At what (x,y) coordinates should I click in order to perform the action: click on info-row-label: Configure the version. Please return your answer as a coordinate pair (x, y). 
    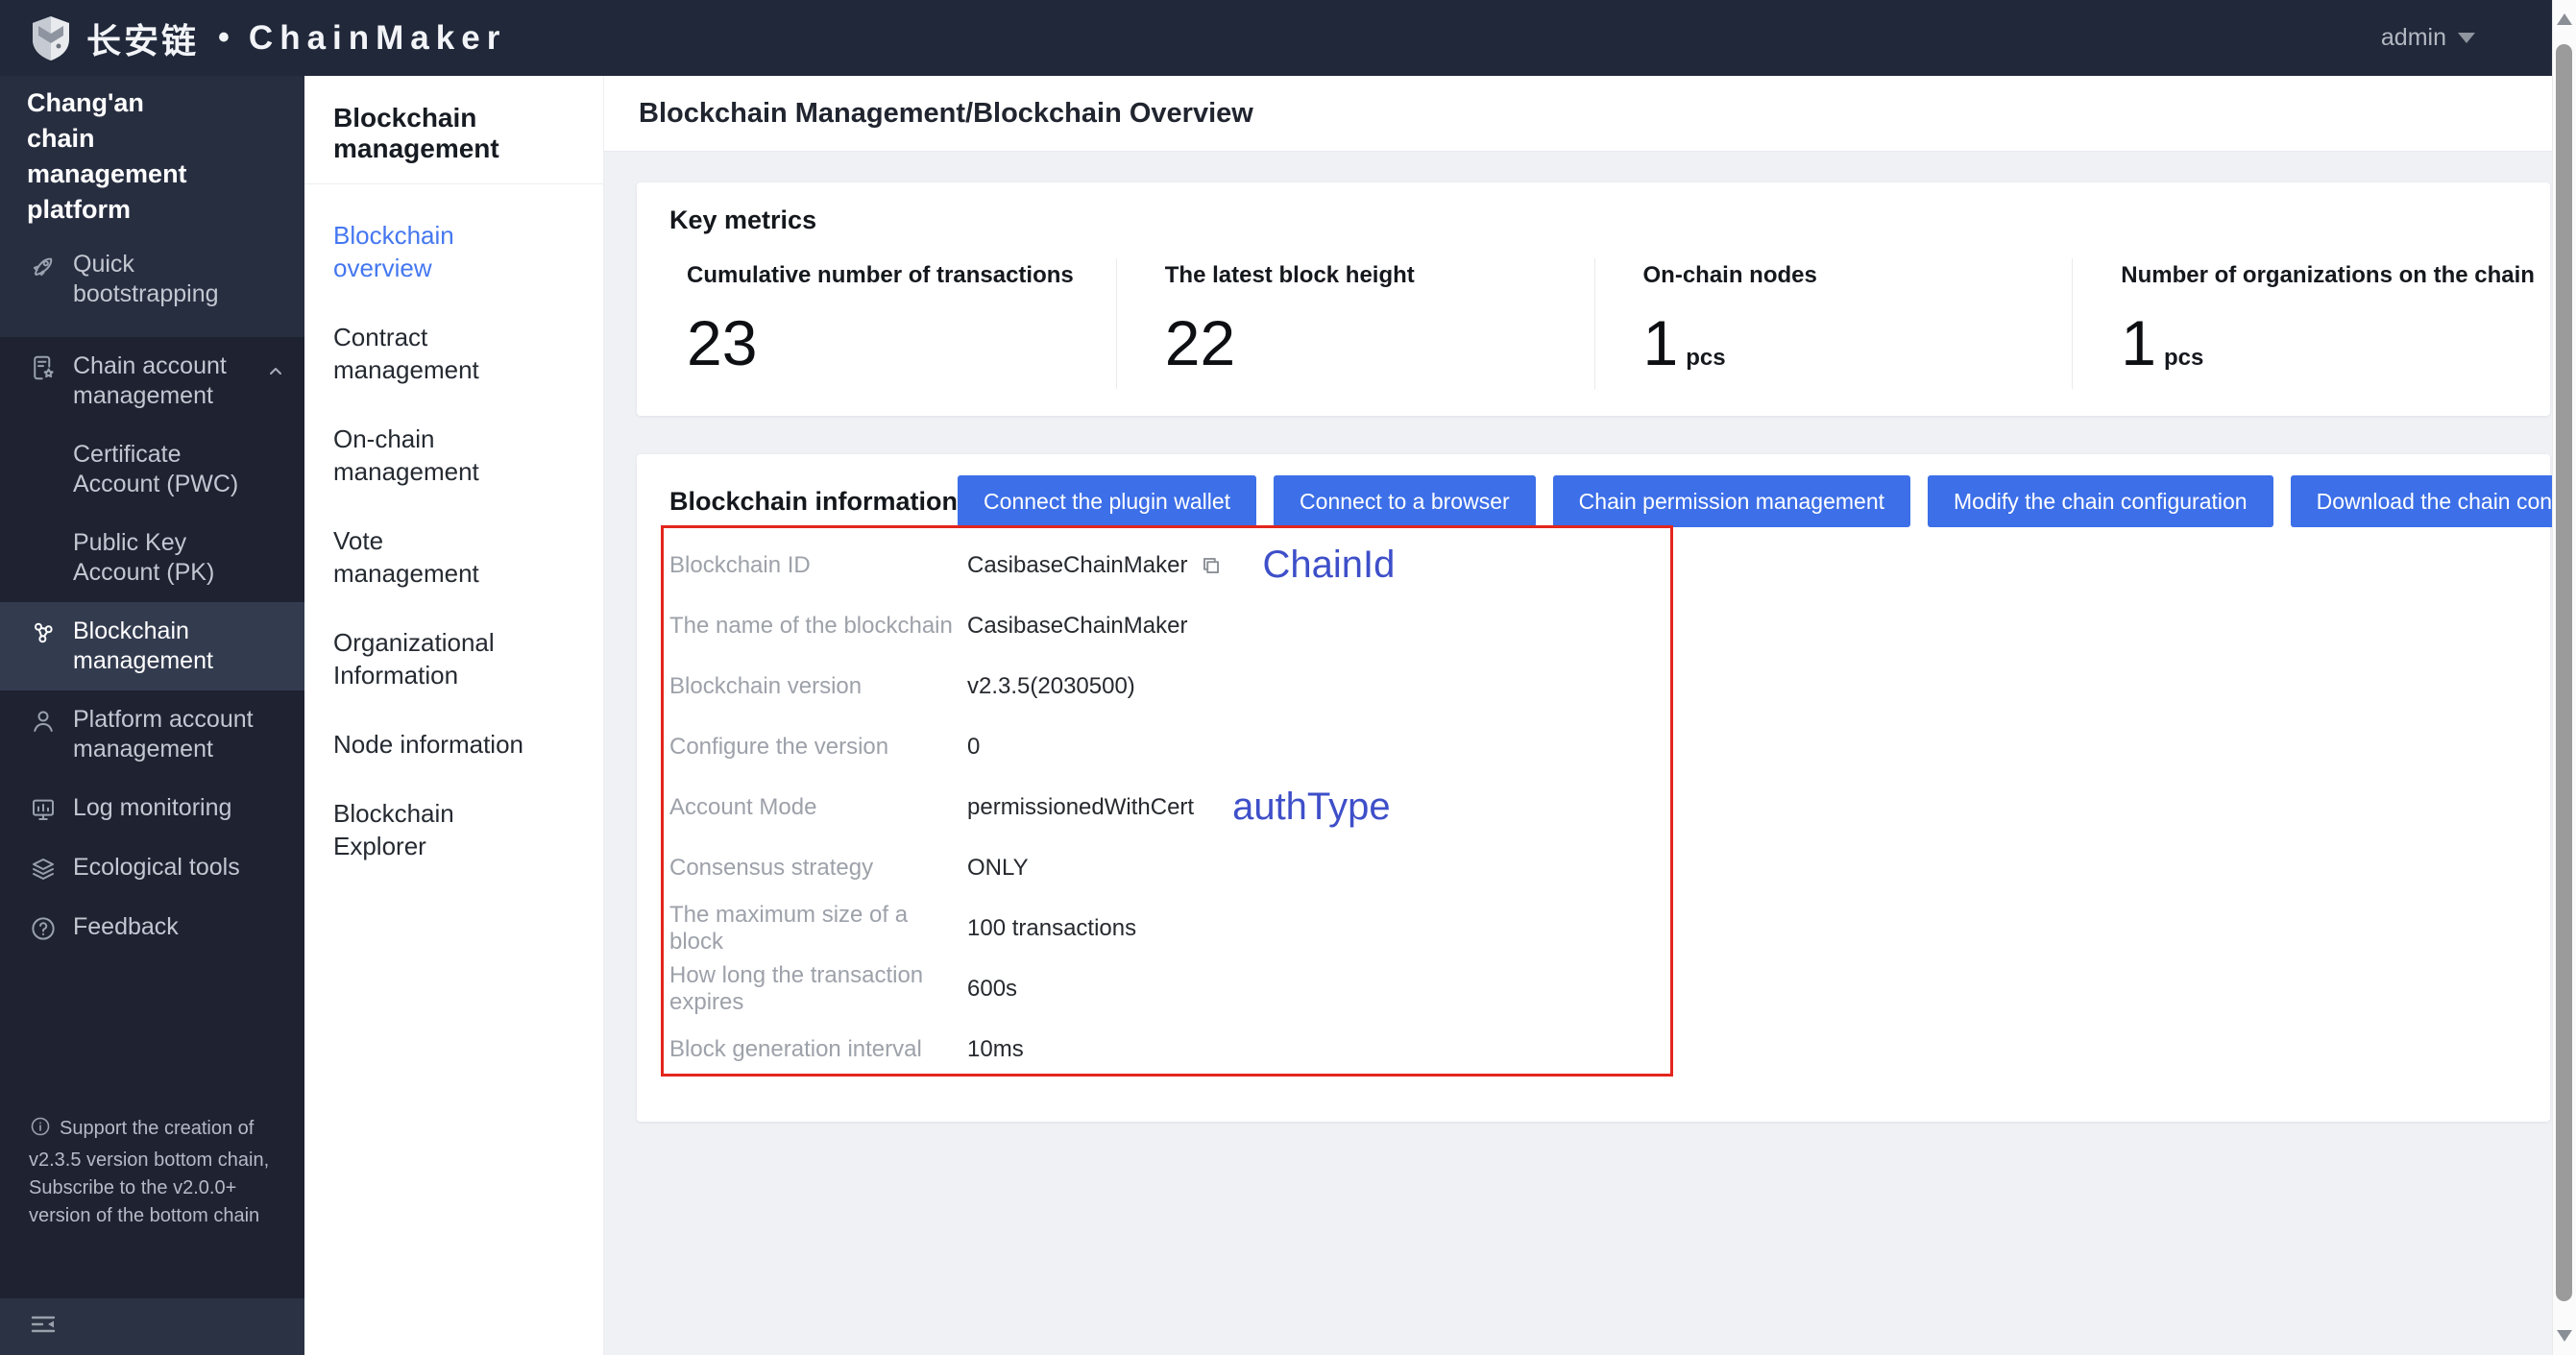
    Looking at the image, I should click on (779, 747).